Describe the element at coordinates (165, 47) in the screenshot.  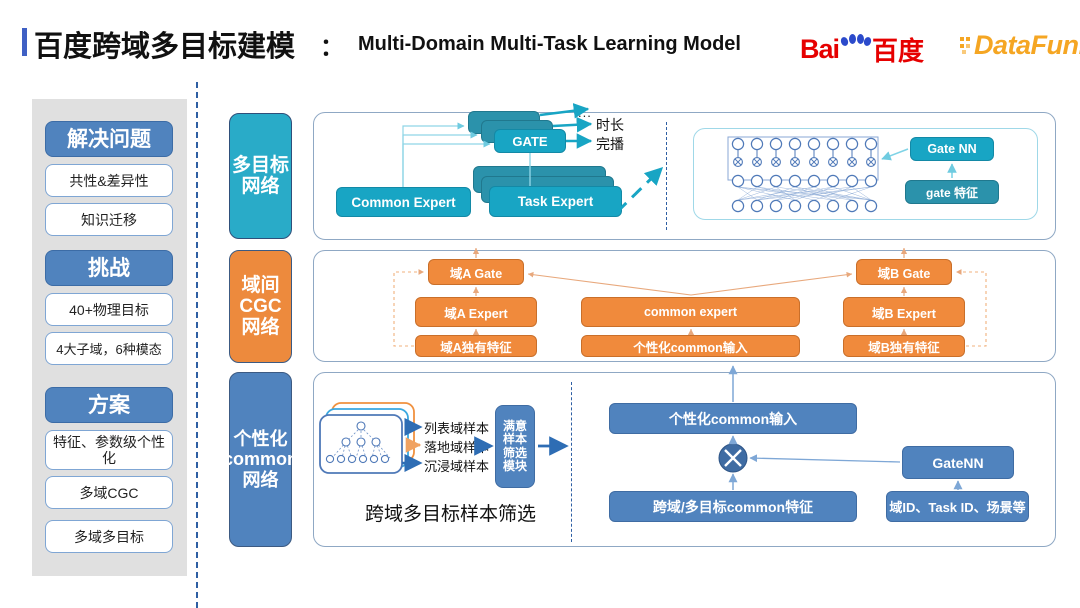
I see `page-title-cn: 百度跨域多目标建模` at that location.